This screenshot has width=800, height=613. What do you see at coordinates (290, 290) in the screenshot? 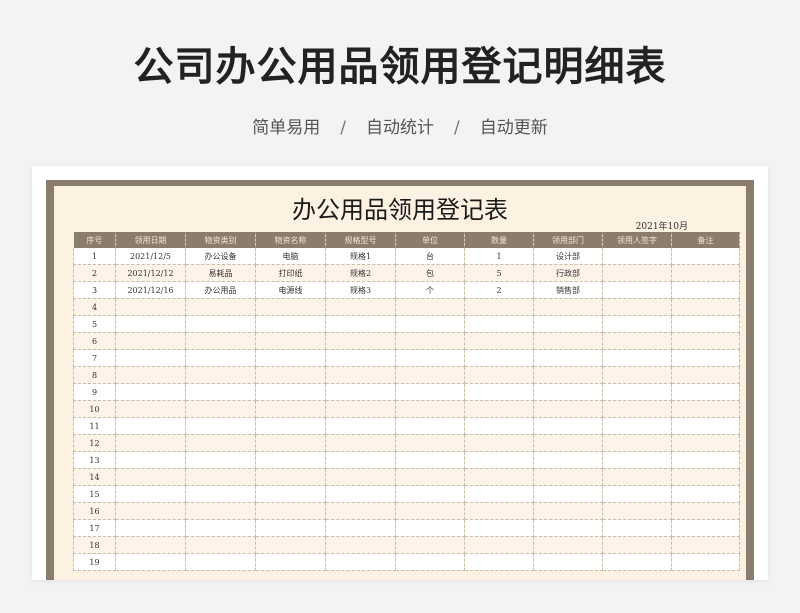
I see `table-cell: 电源线` at bounding box center [290, 290].